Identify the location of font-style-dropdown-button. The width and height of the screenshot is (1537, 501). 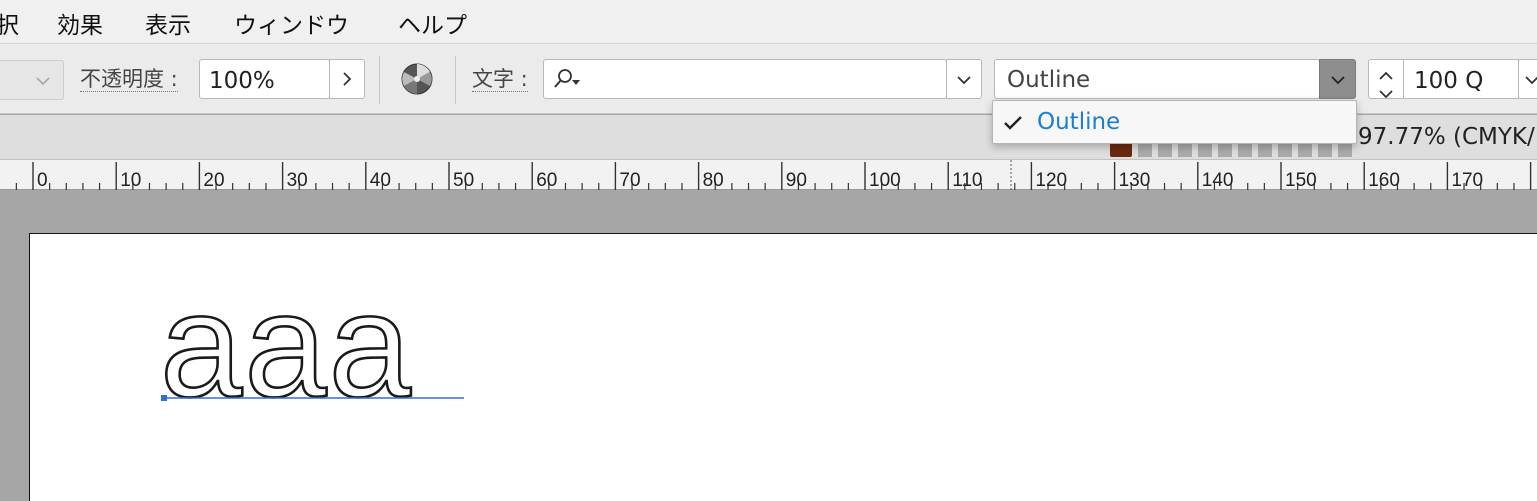
(1337, 79).